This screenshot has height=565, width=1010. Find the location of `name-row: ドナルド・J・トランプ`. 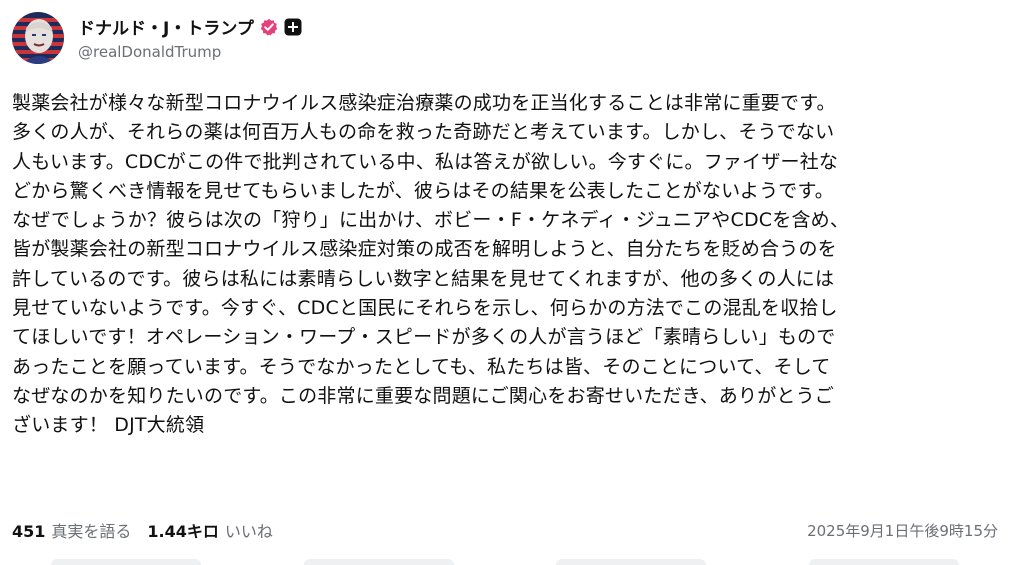

name-row: ドナルド・J・トランプ is located at coordinates (190, 26).